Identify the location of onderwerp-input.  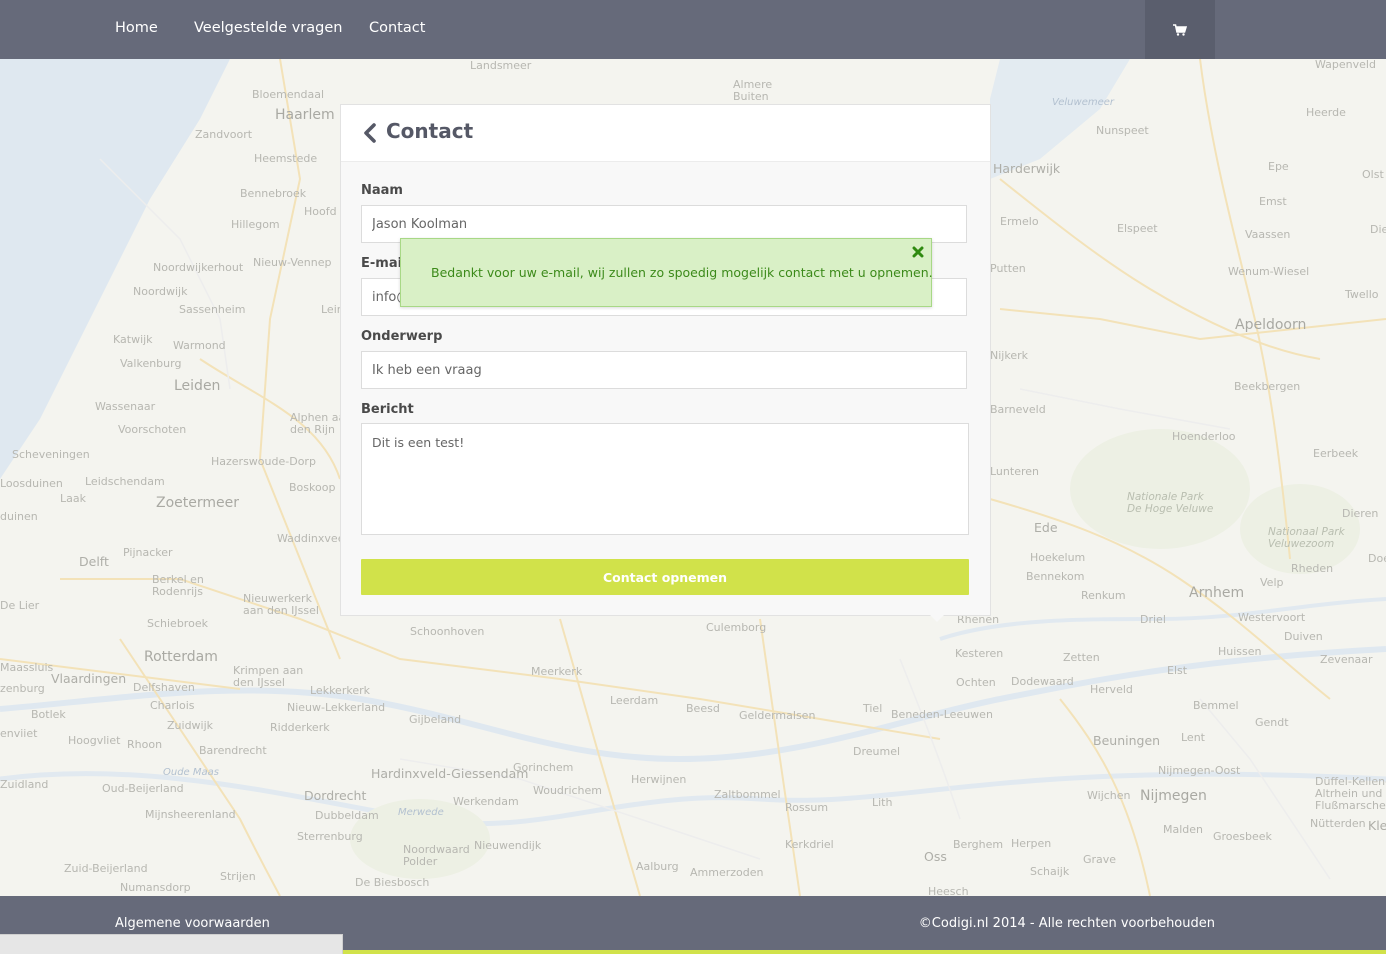
(664, 370).